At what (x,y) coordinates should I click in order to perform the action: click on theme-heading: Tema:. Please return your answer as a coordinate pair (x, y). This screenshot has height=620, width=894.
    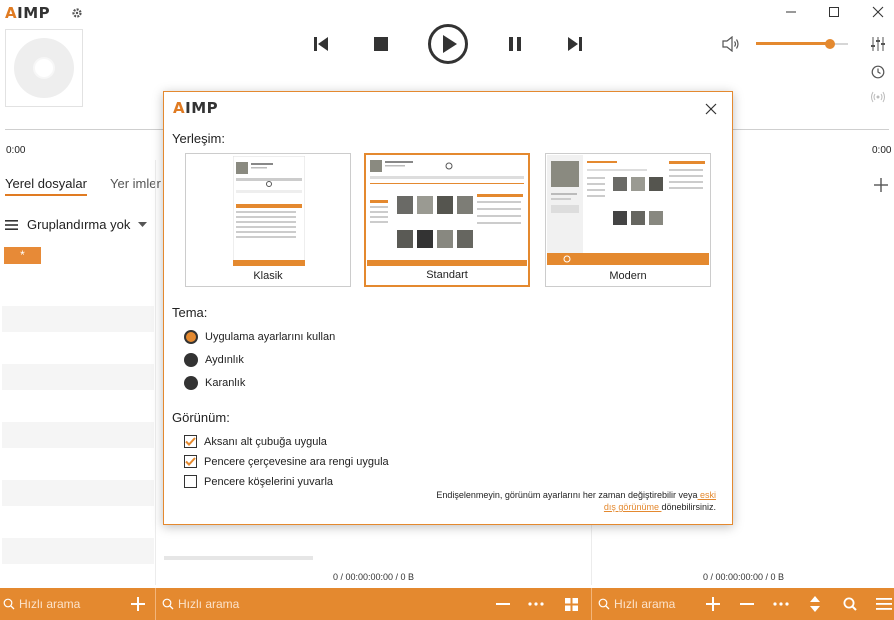
    Looking at the image, I should click on (190, 312).